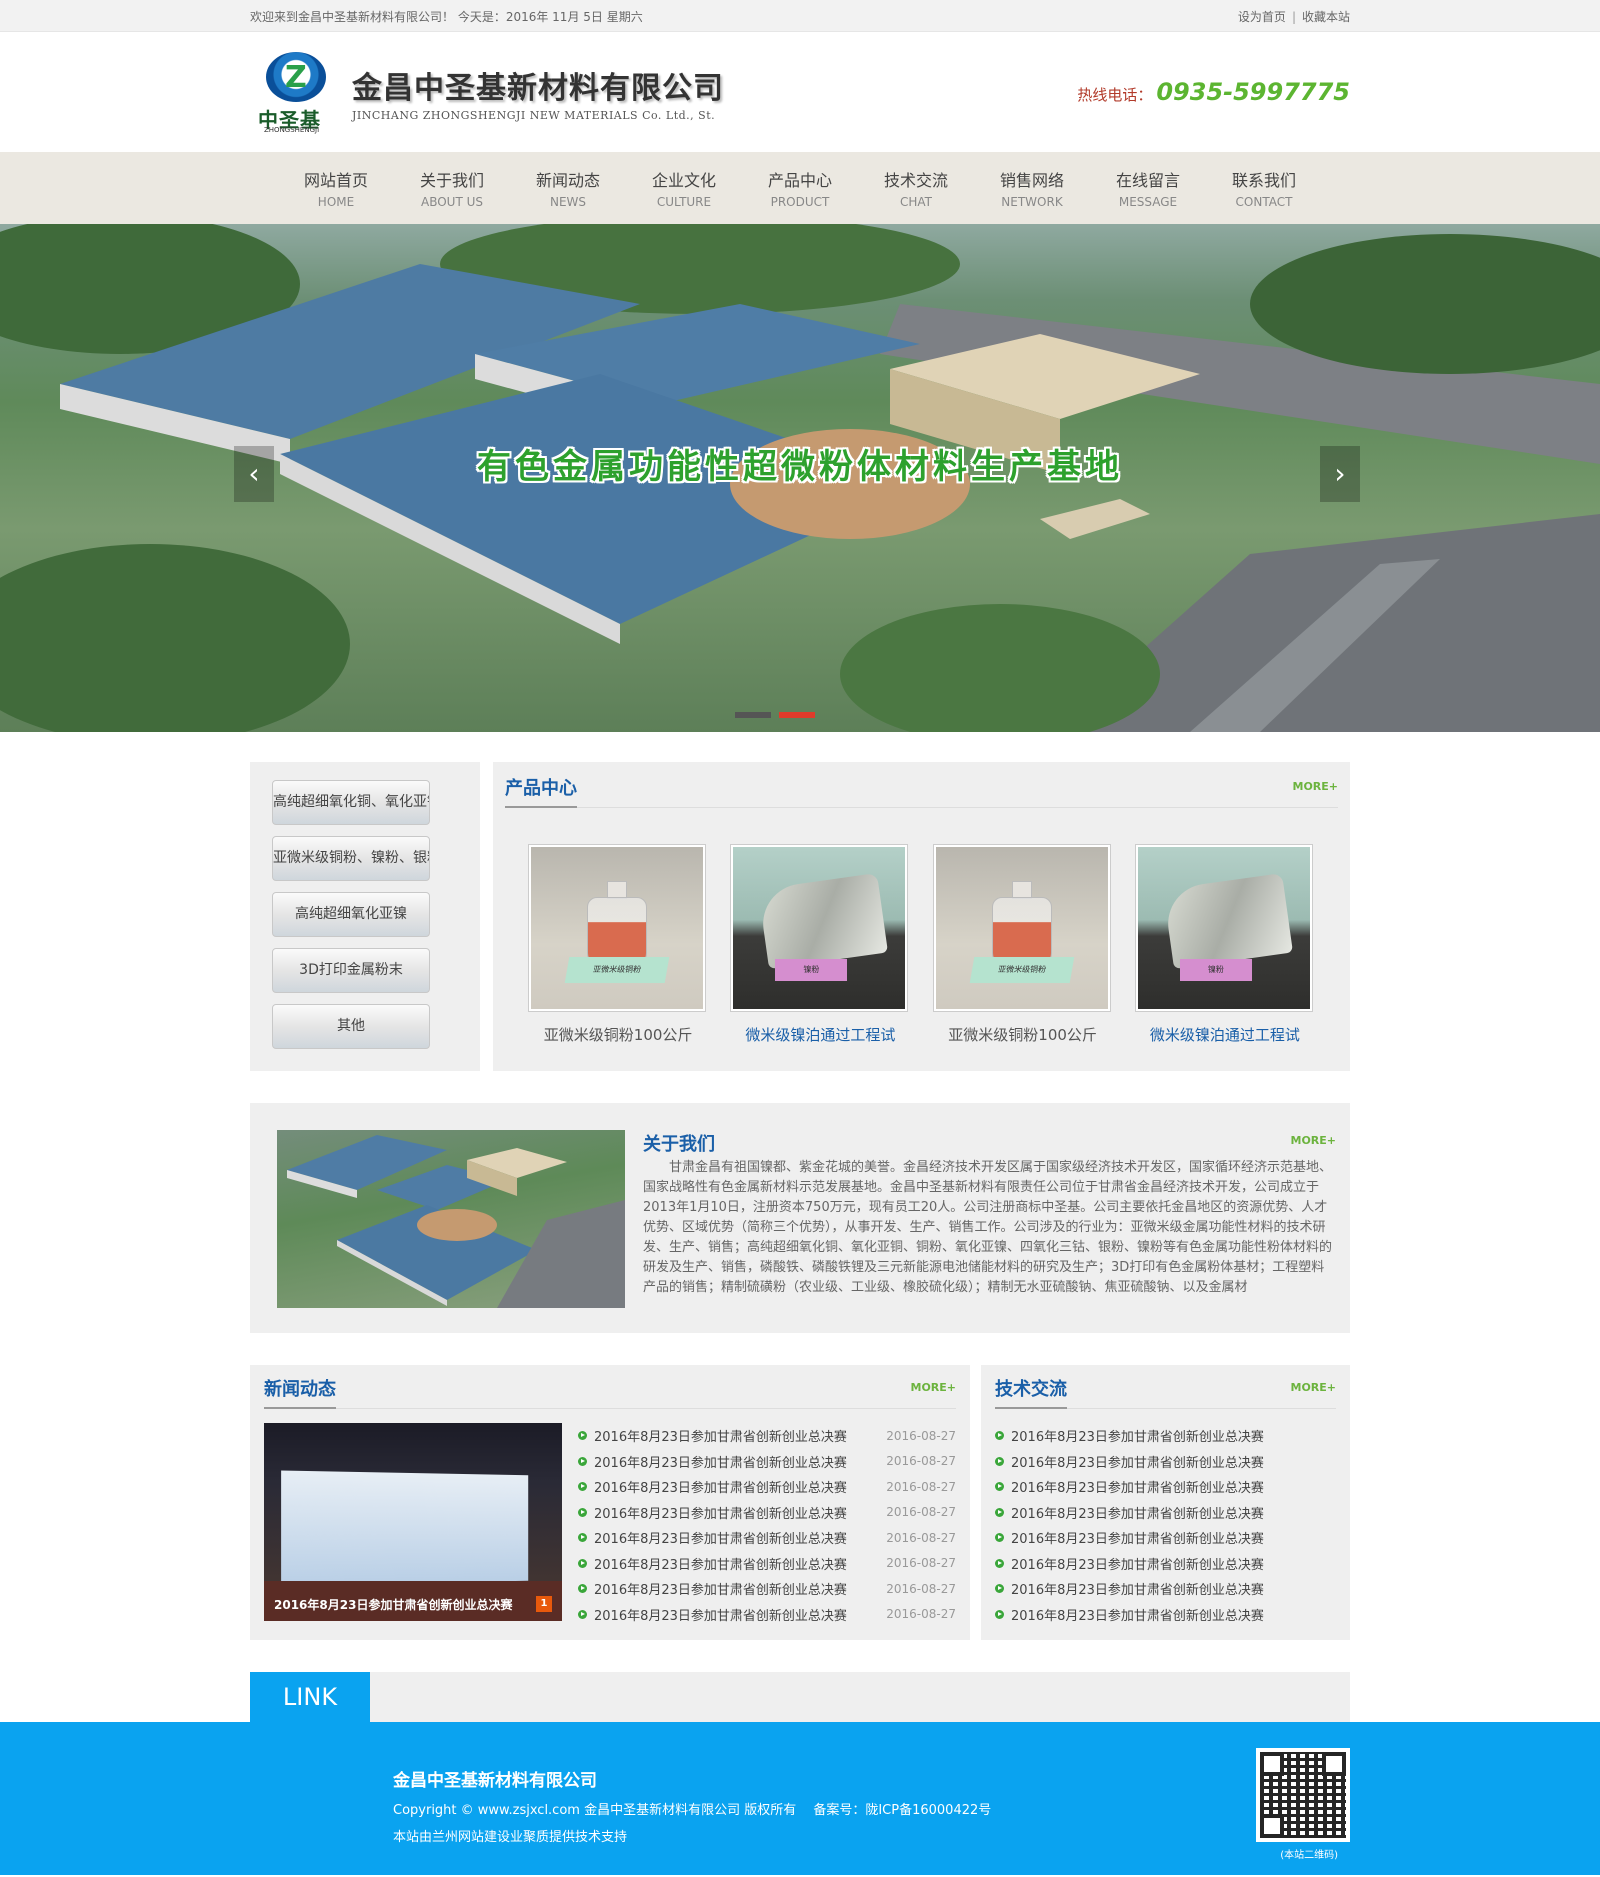 Image resolution: width=1600 pixels, height=1877 pixels. Describe the element at coordinates (351, 914) in the screenshot. I see `category-button: 高纯超细氧化亚镍` at that location.